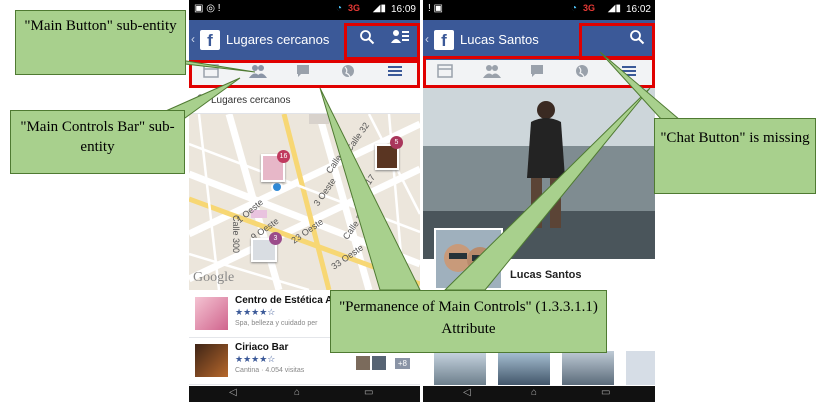 Image resolution: width=817 pixels, height=402 pixels. What do you see at coordinates (499, 39) in the screenshot?
I see `page-title: Lucas Santos` at bounding box center [499, 39].